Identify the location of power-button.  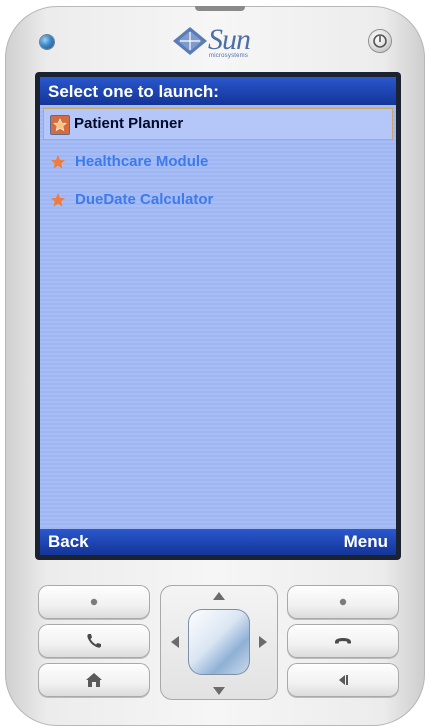
(380, 41).